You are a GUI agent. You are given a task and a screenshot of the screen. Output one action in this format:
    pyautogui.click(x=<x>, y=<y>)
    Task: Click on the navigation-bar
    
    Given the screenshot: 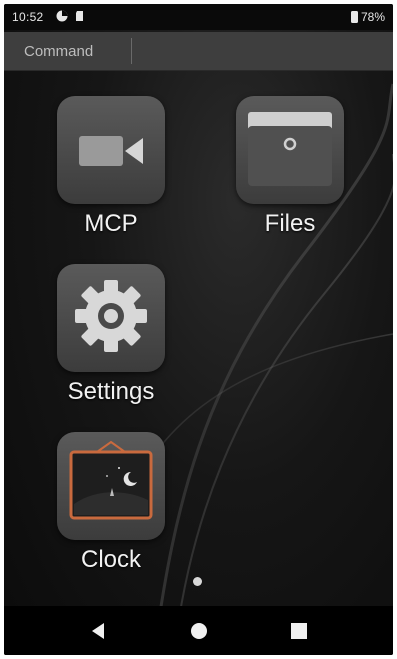 What is the action you would take?
    pyautogui.click(x=198, y=630)
    